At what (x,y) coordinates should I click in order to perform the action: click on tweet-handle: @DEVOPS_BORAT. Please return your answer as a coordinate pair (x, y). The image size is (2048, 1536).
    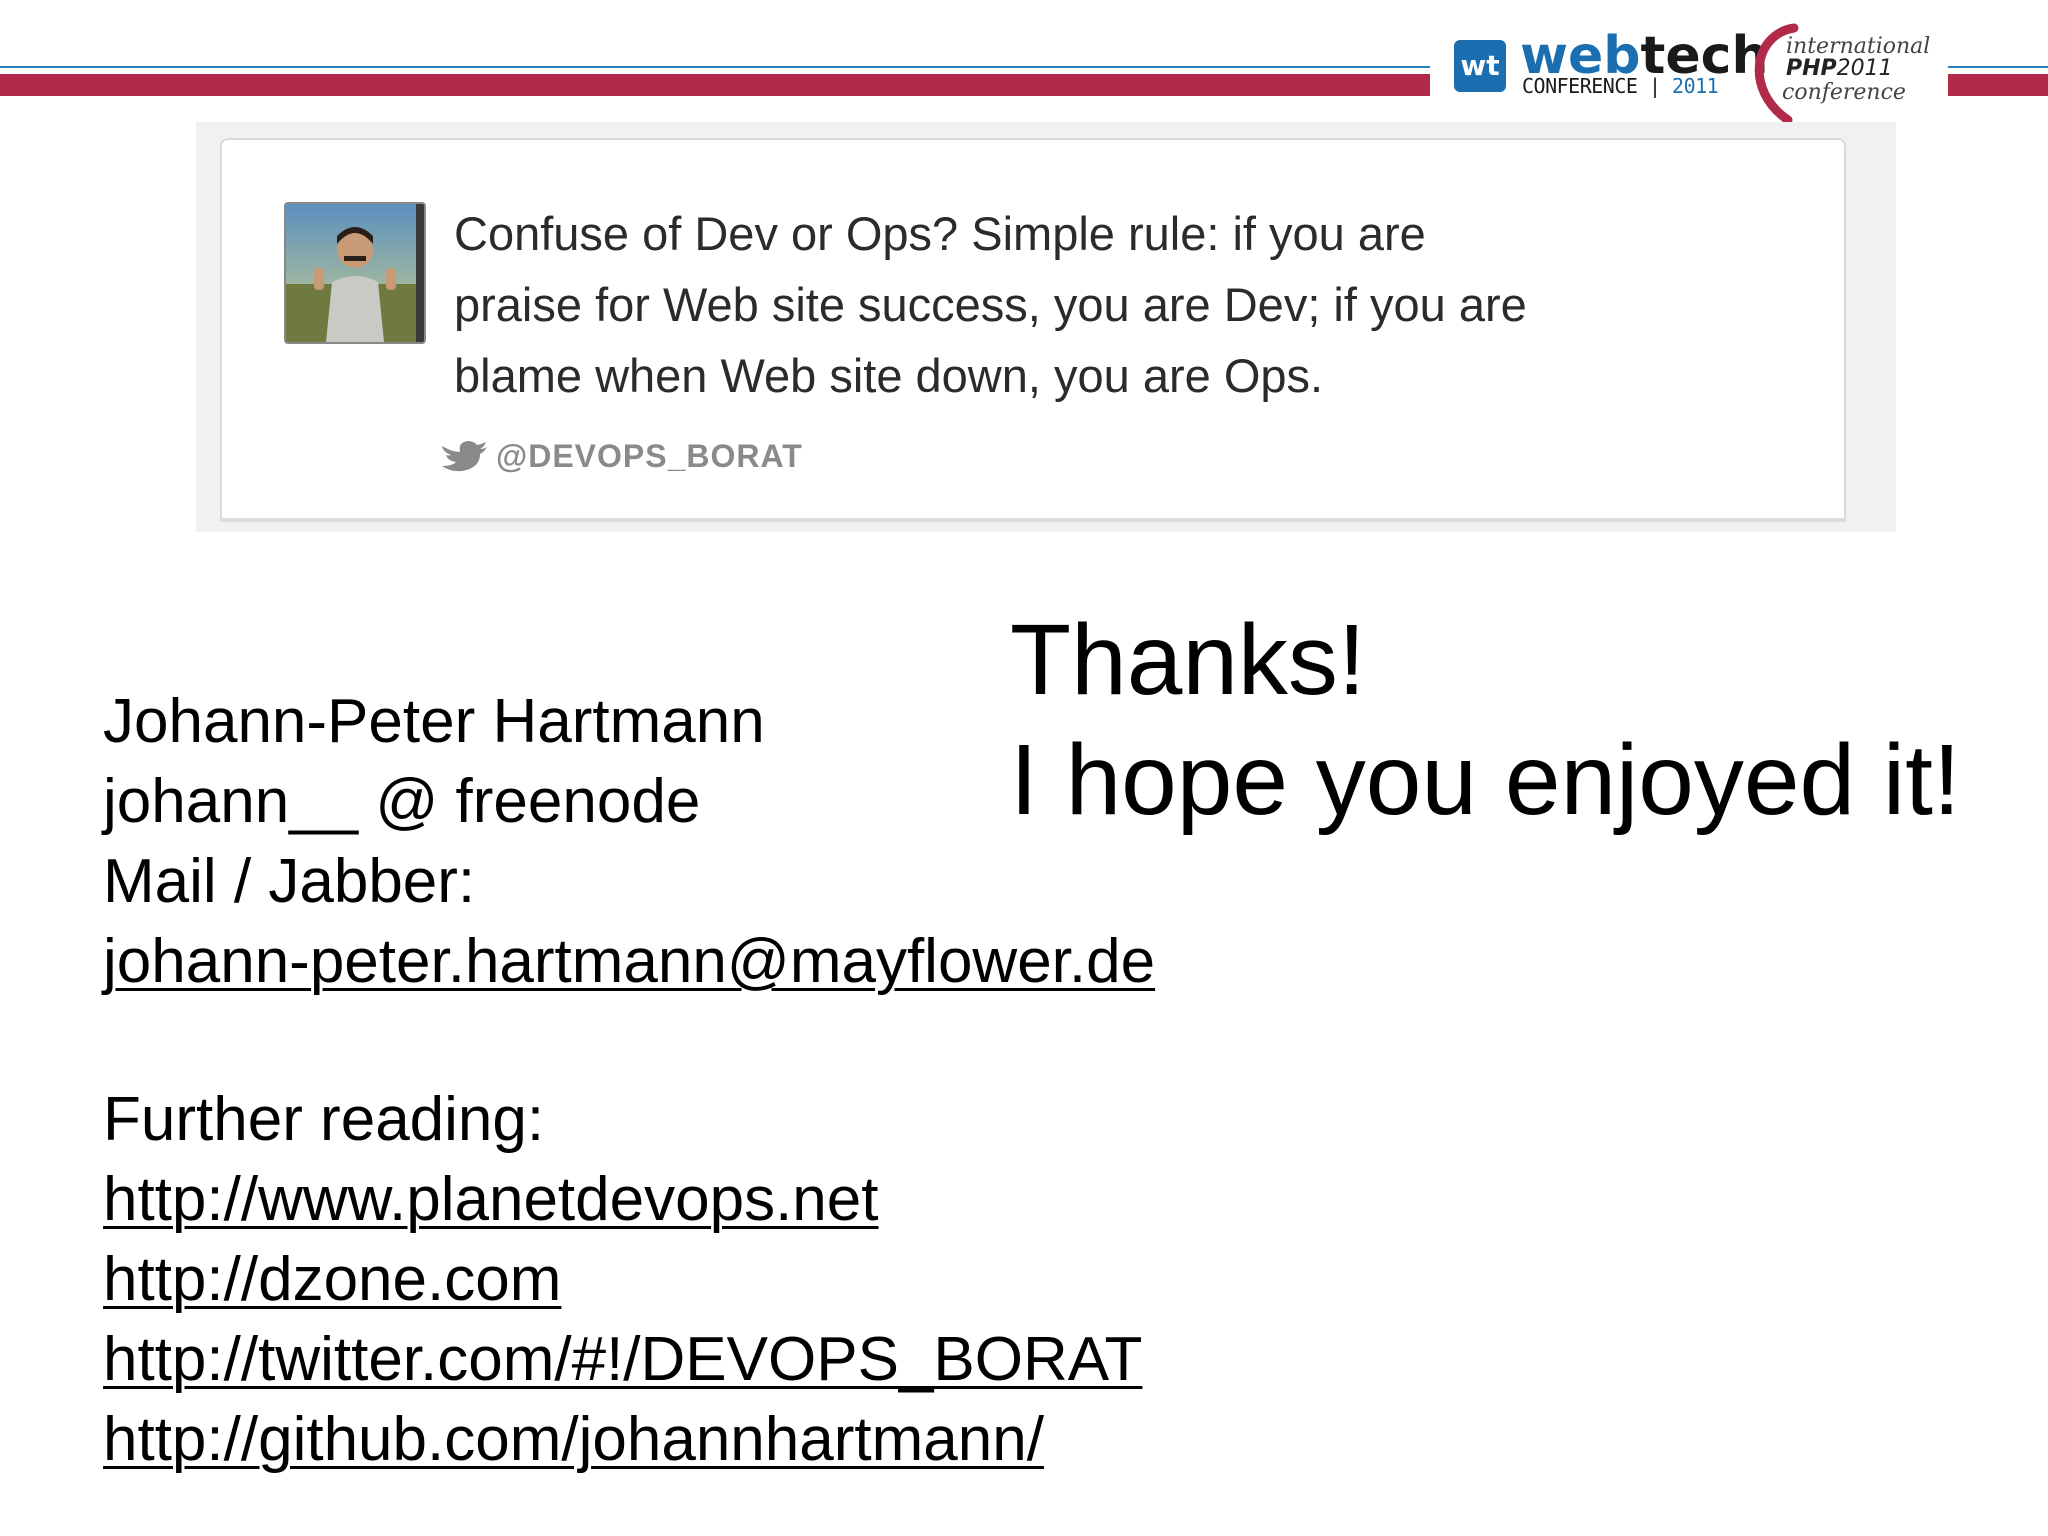
    Looking at the image, I should click on (649, 456).